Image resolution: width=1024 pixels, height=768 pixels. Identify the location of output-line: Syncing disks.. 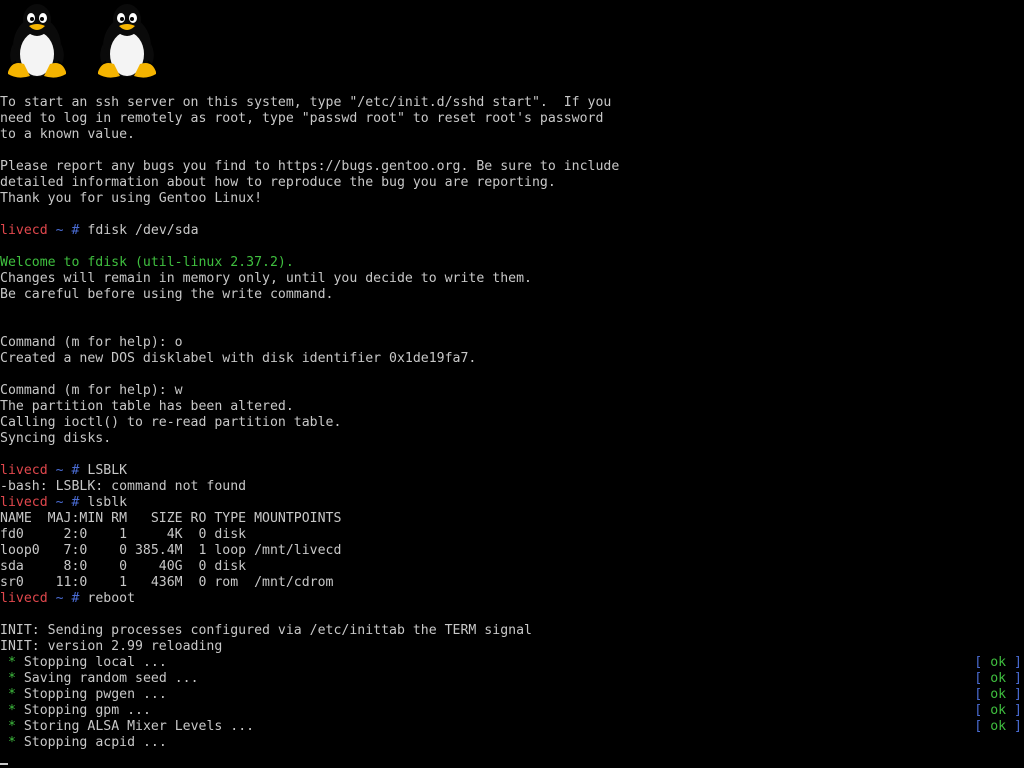
(56, 438).